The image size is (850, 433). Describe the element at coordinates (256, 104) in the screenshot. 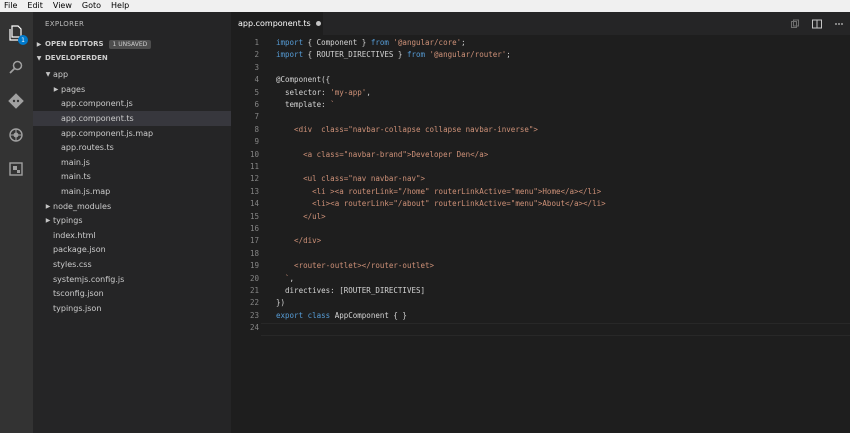

I see `line-number: 6` at that location.